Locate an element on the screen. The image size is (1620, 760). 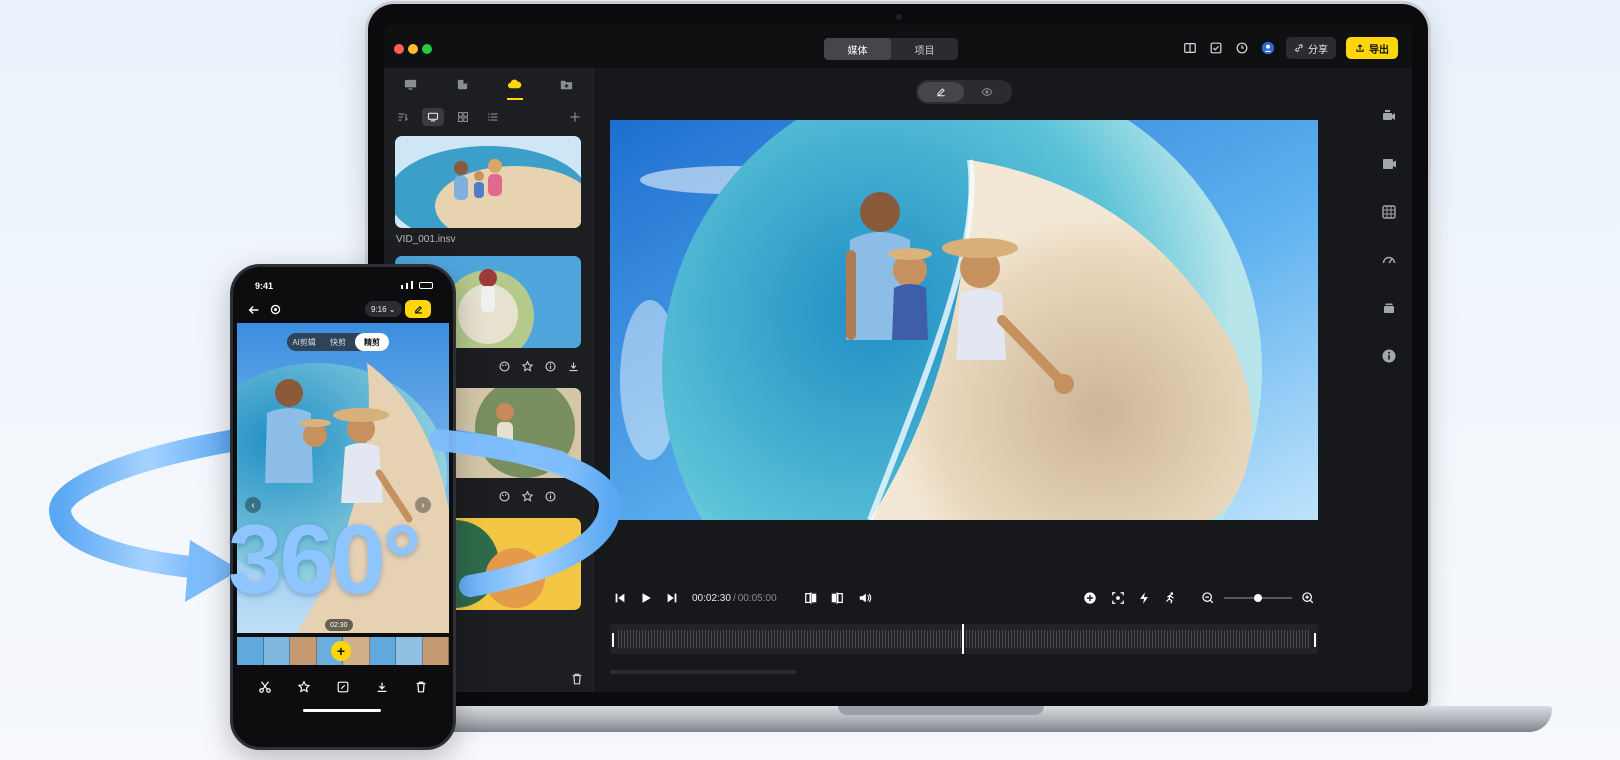
phone-add-button: + is located at coordinates (341, 651).